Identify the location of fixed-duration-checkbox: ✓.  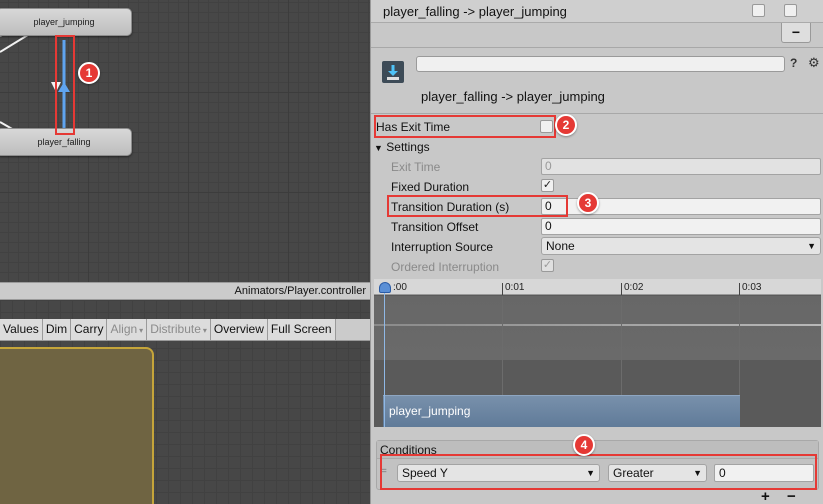
(547, 185).